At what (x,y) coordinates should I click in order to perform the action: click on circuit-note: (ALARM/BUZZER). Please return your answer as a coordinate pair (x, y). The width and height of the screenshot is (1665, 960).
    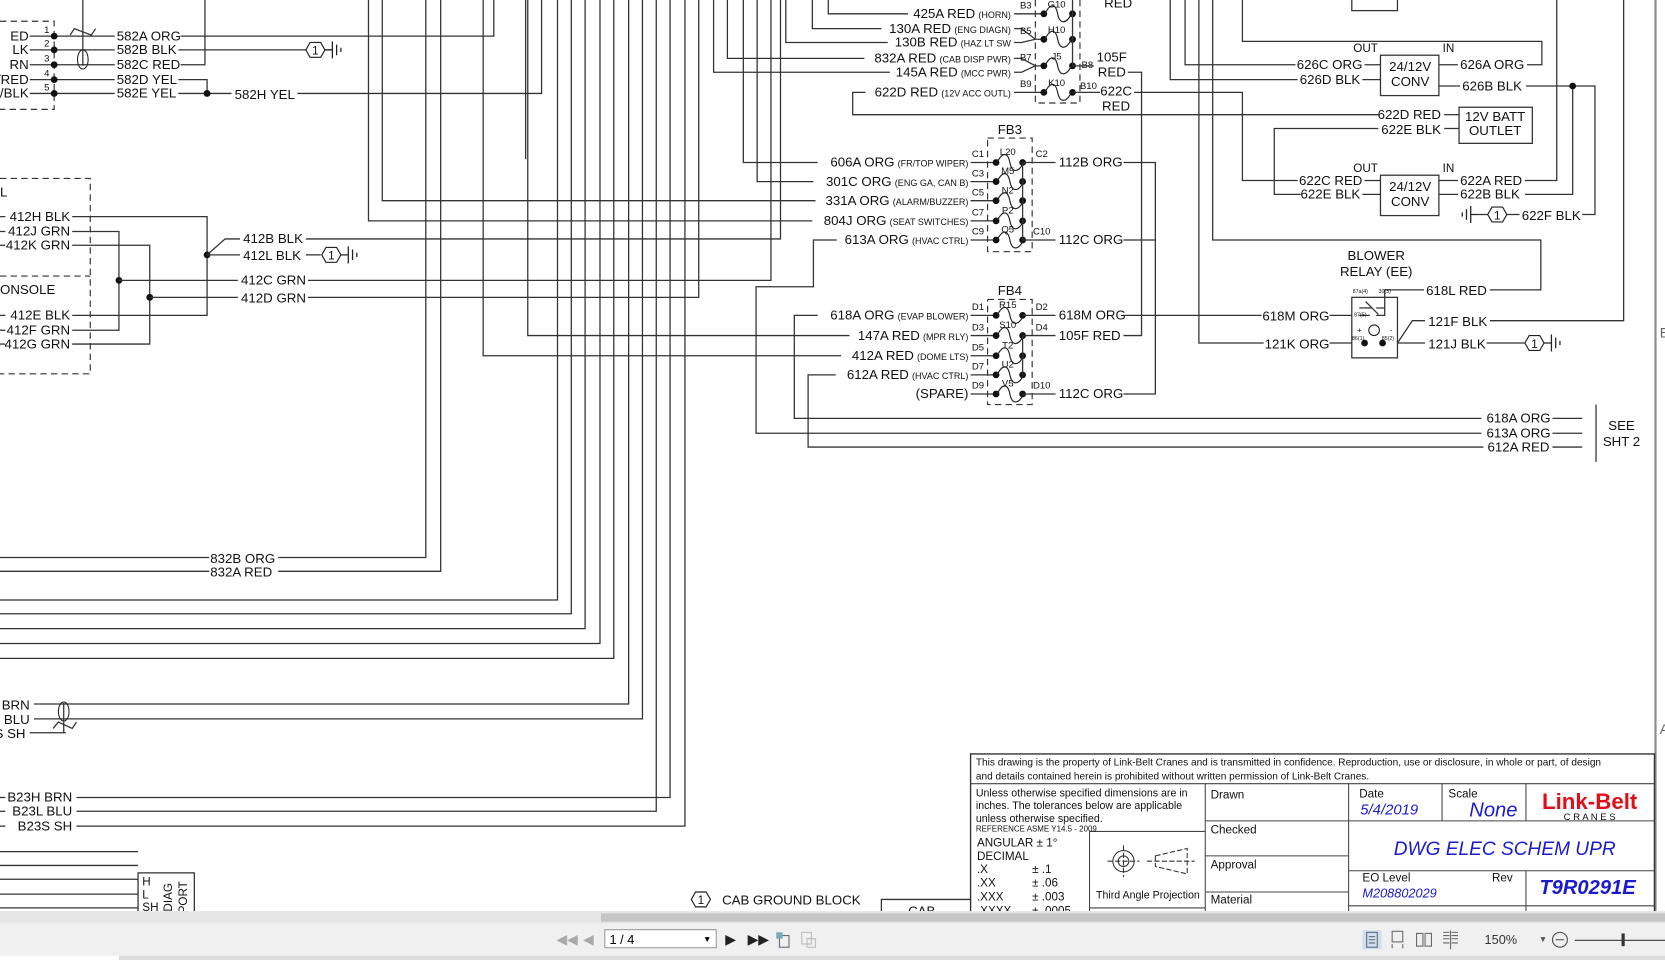
    Looking at the image, I should click on (931, 202).